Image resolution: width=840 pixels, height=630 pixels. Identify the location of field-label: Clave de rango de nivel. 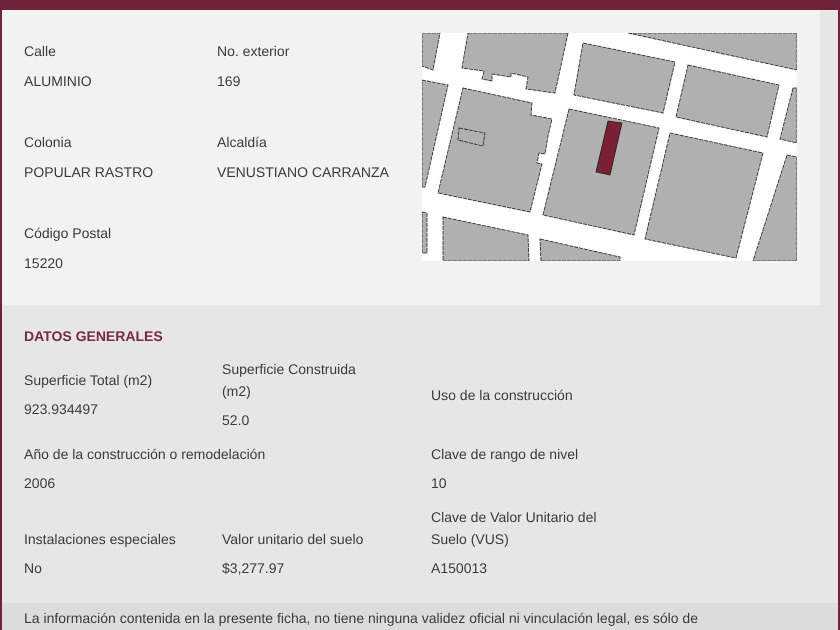
(504, 454).